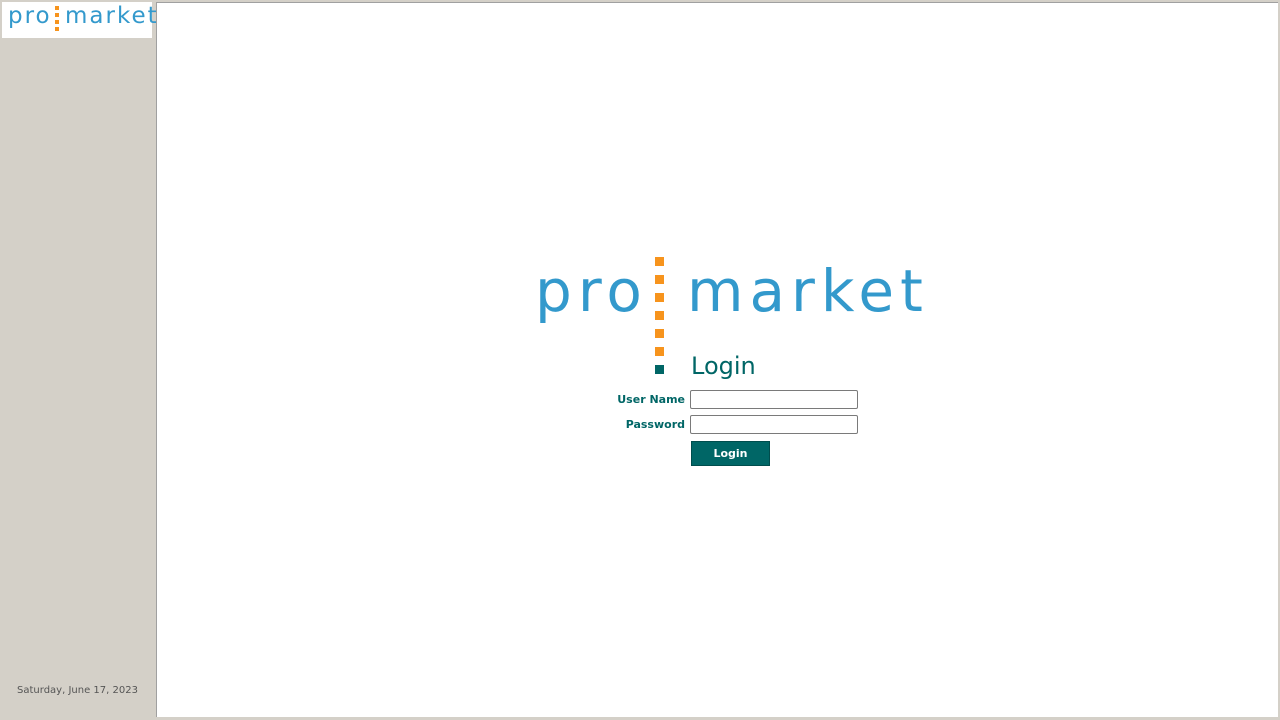 The height and width of the screenshot is (720, 1280). Describe the element at coordinates (57, 20) in the screenshot. I see `logo-small-dots-icon` at that location.